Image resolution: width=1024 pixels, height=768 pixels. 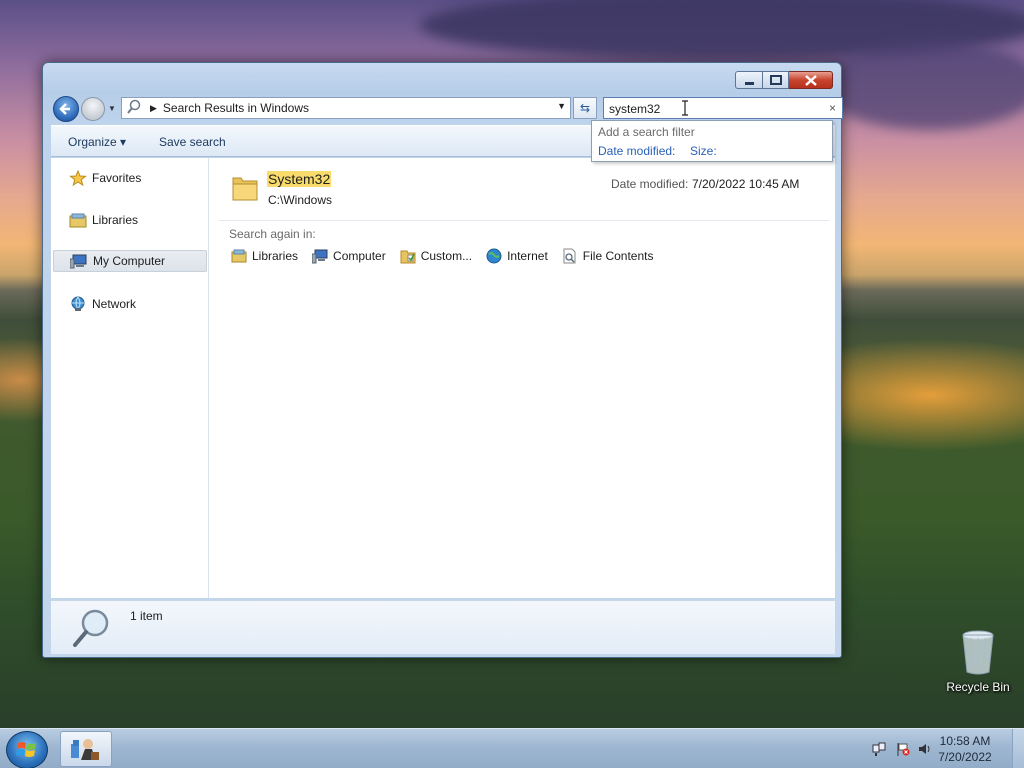 What do you see at coordinates (524, 220) in the screenshot?
I see `result-divider` at bounding box center [524, 220].